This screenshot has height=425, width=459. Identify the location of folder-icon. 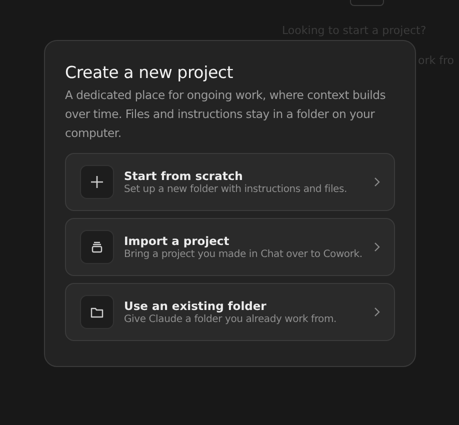
(97, 312).